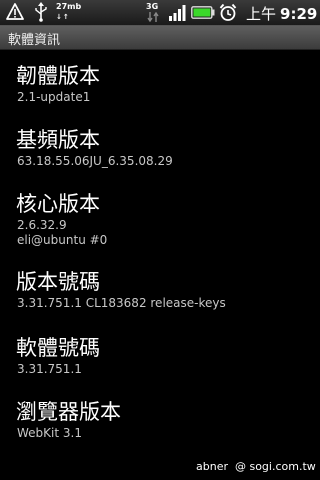 This screenshot has height=480, width=320. I want to click on network-type-indicator: 3G, so click(153, 12).